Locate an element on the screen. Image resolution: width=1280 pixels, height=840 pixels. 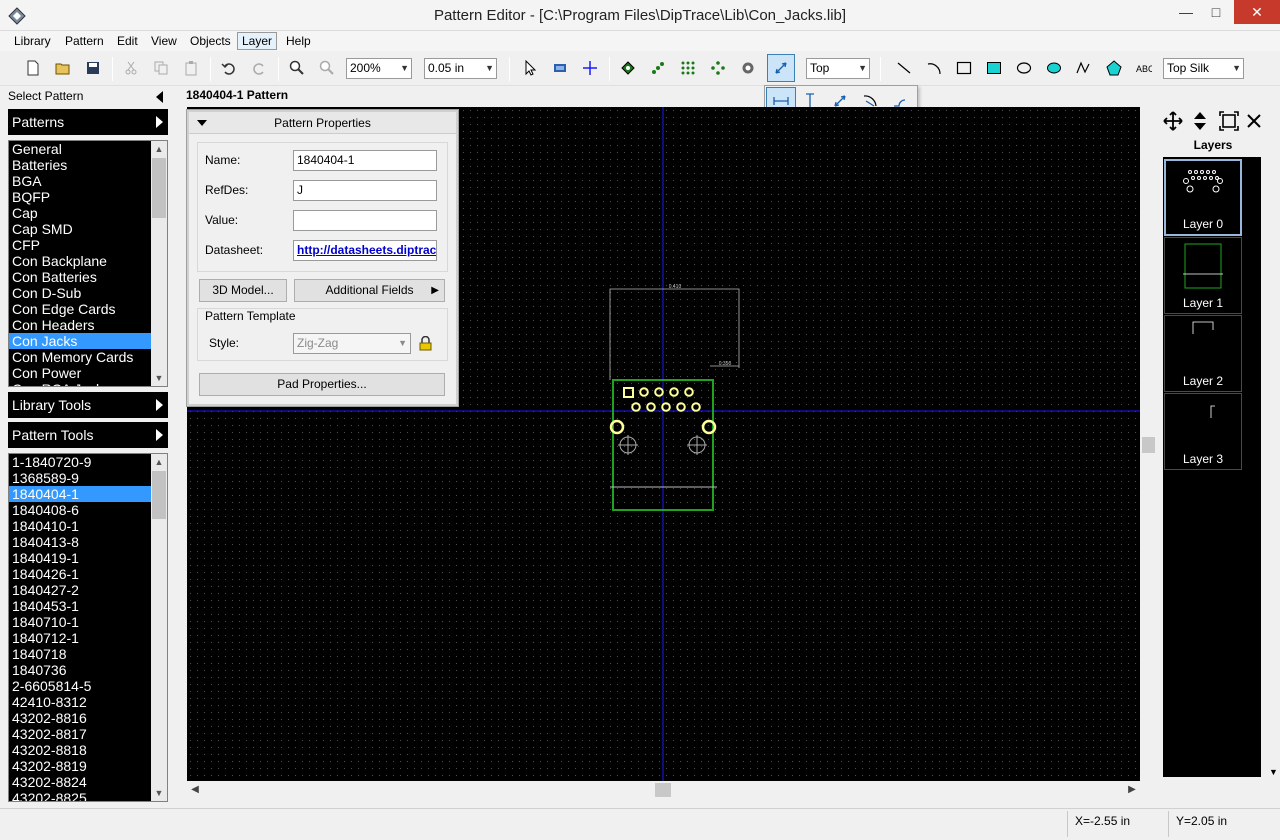
pattern-list-item: 1840736 is located at coordinates (80, 670).